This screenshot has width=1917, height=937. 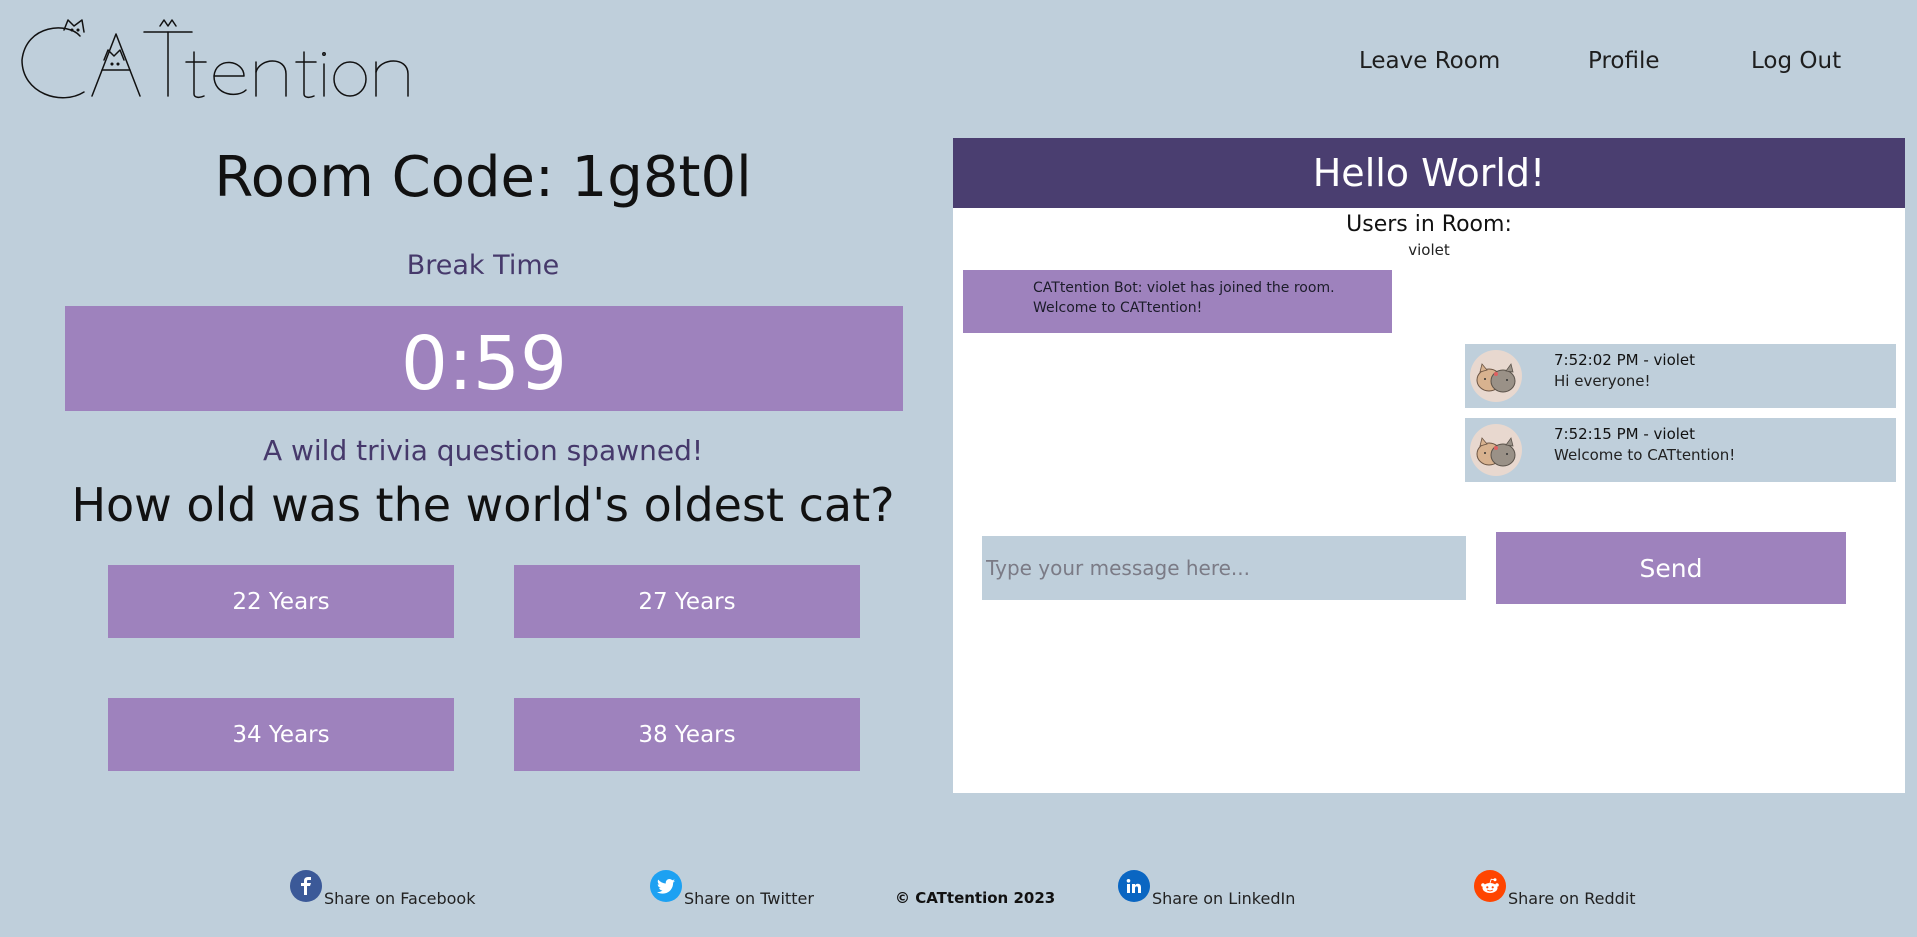 What do you see at coordinates (306, 886) in the screenshot?
I see `facebook-icon` at bounding box center [306, 886].